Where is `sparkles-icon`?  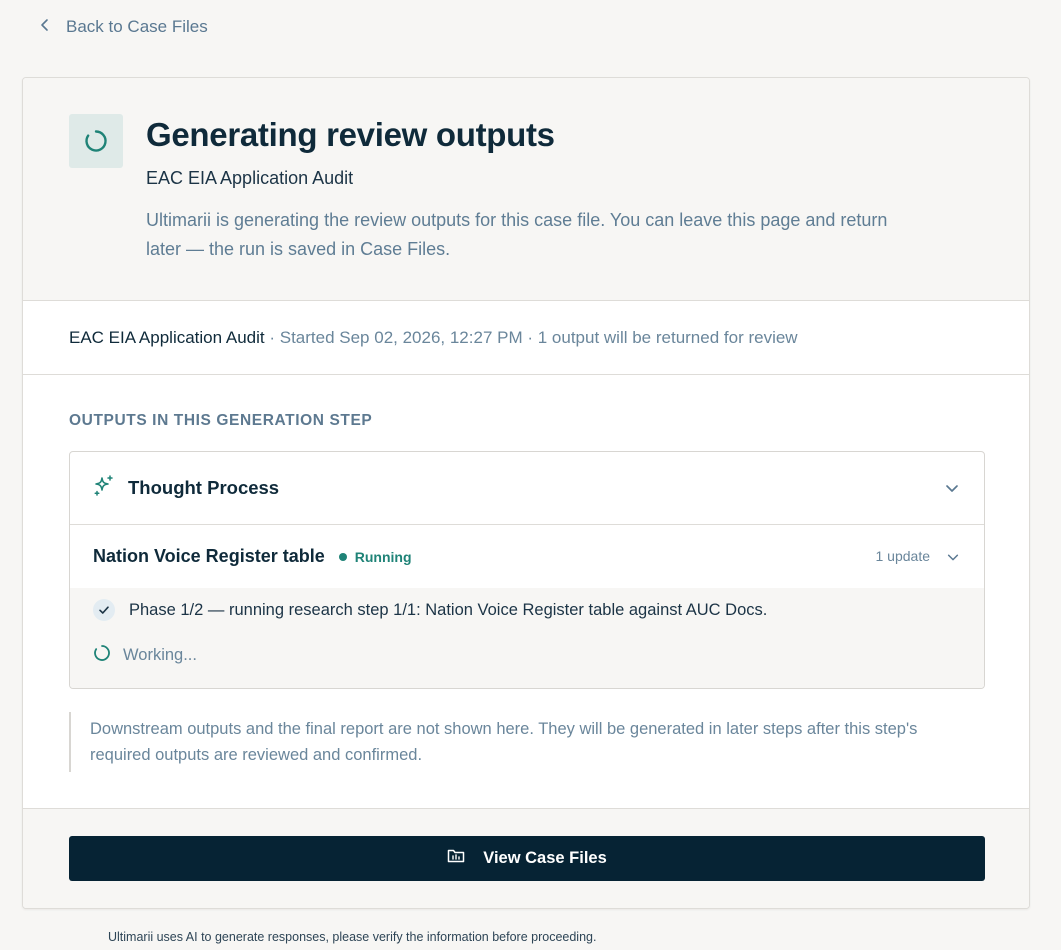
sparkles-icon is located at coordinates (104, 488).